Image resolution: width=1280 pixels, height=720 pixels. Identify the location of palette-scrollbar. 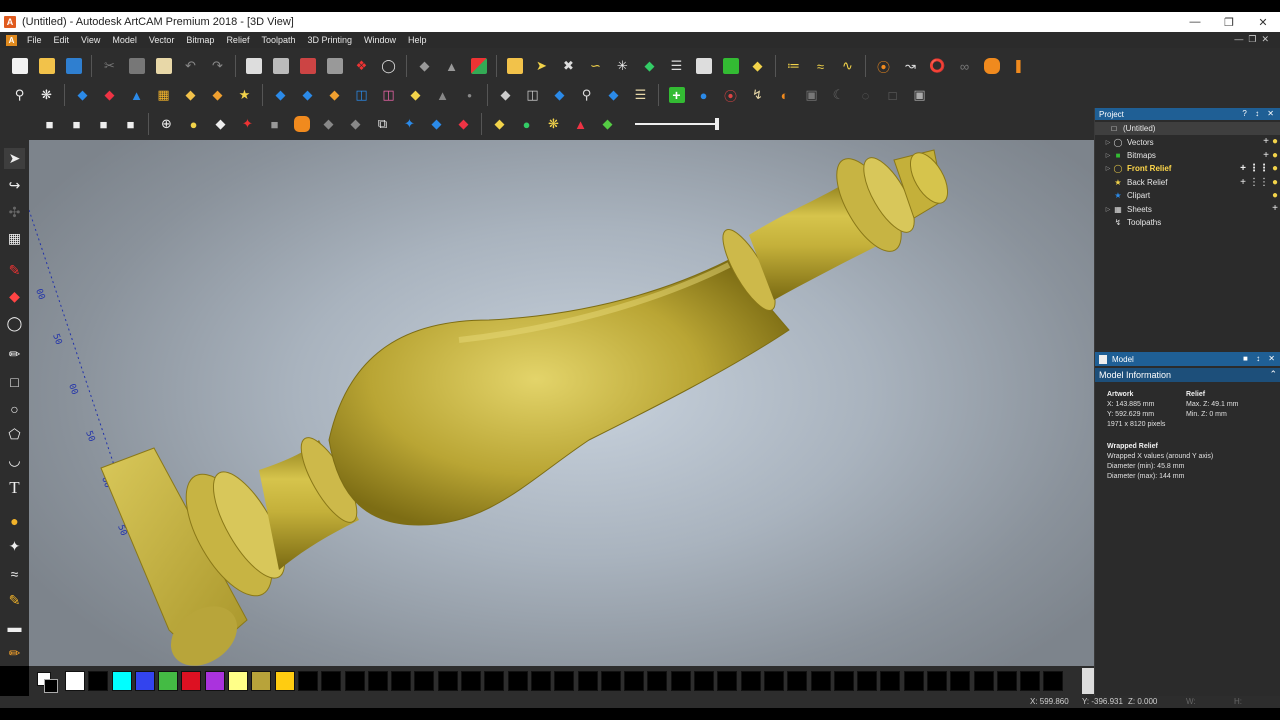
(1088, 681).